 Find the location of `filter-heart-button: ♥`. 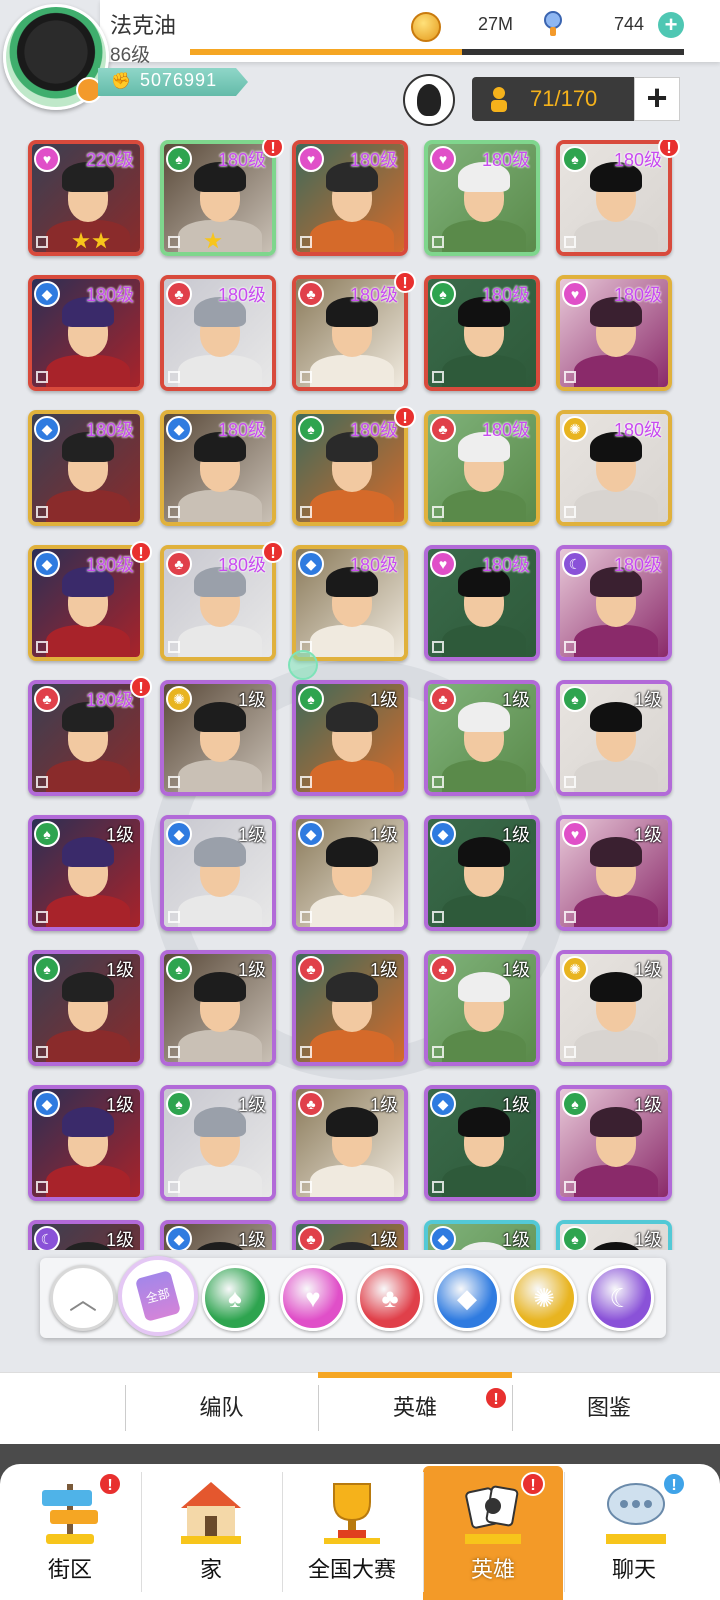

filter-heart-button: ♥ is located at coordinates (313, 1298).